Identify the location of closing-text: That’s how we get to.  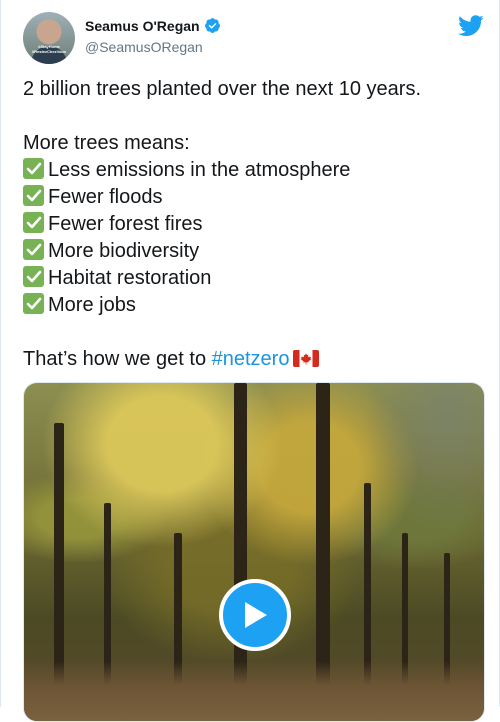
(117, 359).